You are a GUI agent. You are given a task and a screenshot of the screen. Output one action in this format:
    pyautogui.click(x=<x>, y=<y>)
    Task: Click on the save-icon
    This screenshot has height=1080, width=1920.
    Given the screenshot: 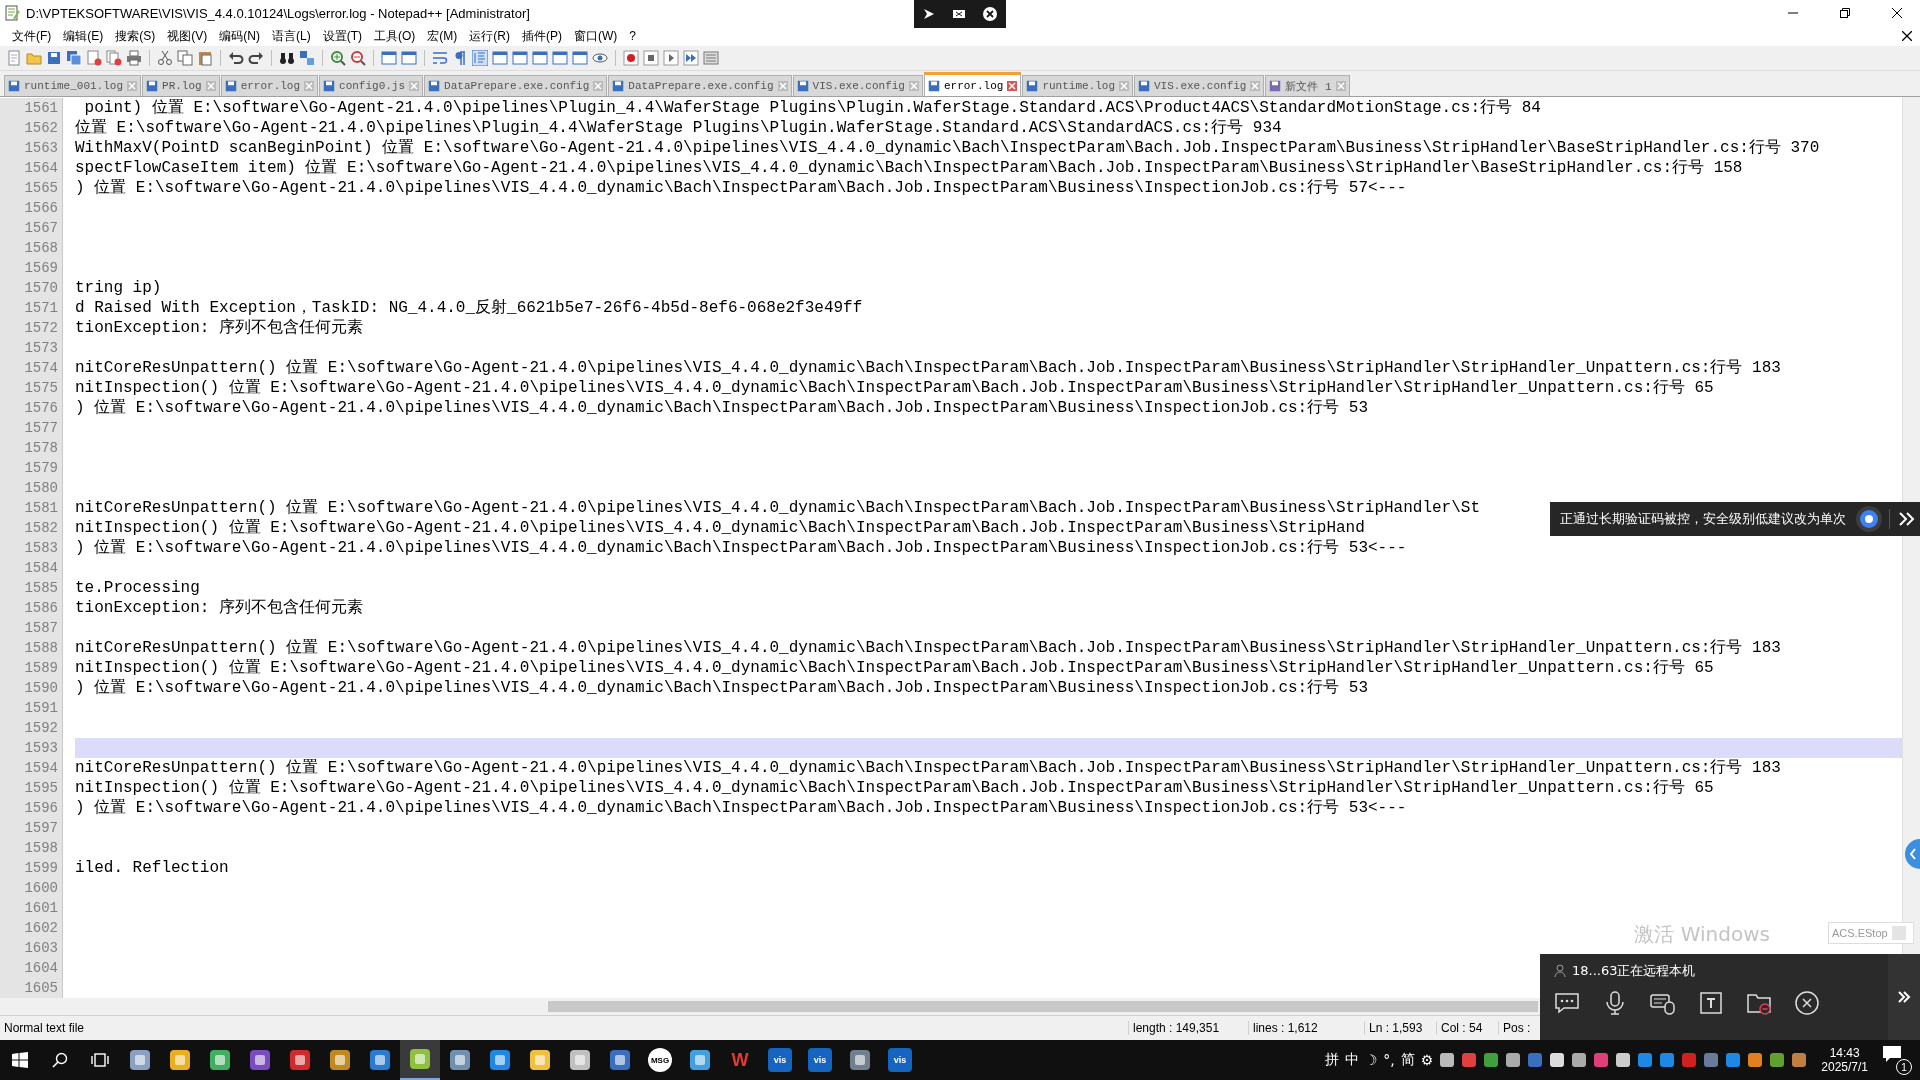 What is the action you would take?
    pyautogui.click(x=54, y=58)
    